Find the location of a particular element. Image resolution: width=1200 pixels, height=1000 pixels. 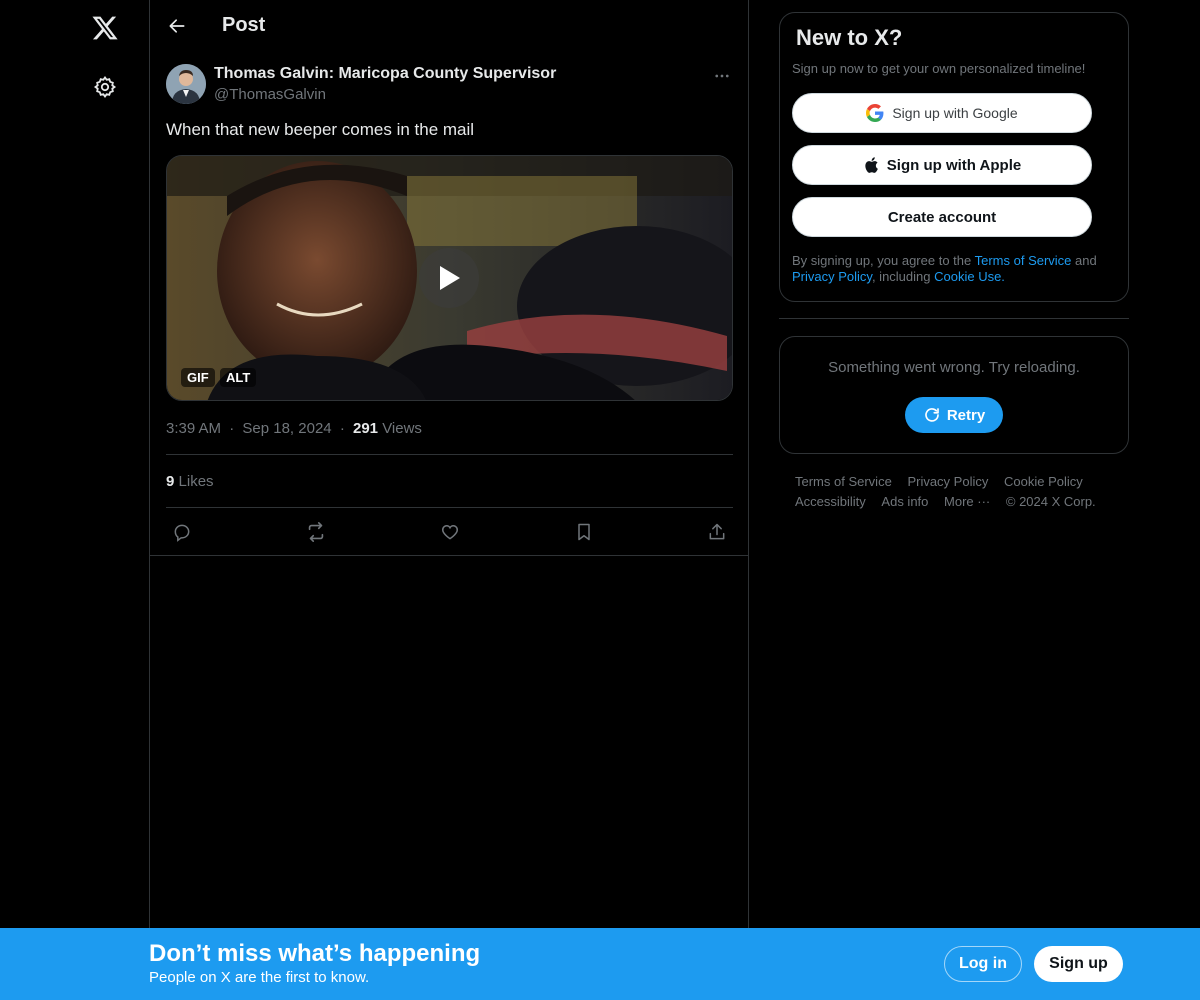

privacy-policy-link: Privacy Policy is located at coordinates (832, 276).